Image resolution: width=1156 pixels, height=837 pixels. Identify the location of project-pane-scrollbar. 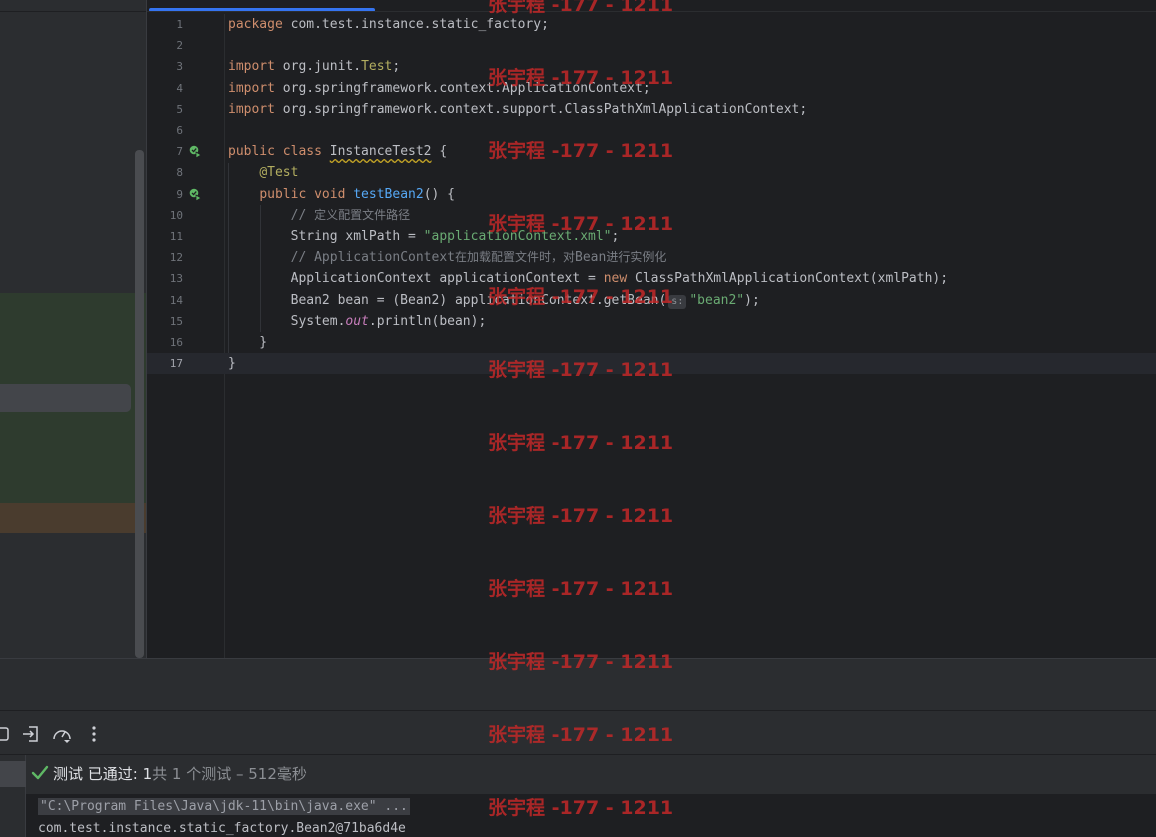
(139, 404).